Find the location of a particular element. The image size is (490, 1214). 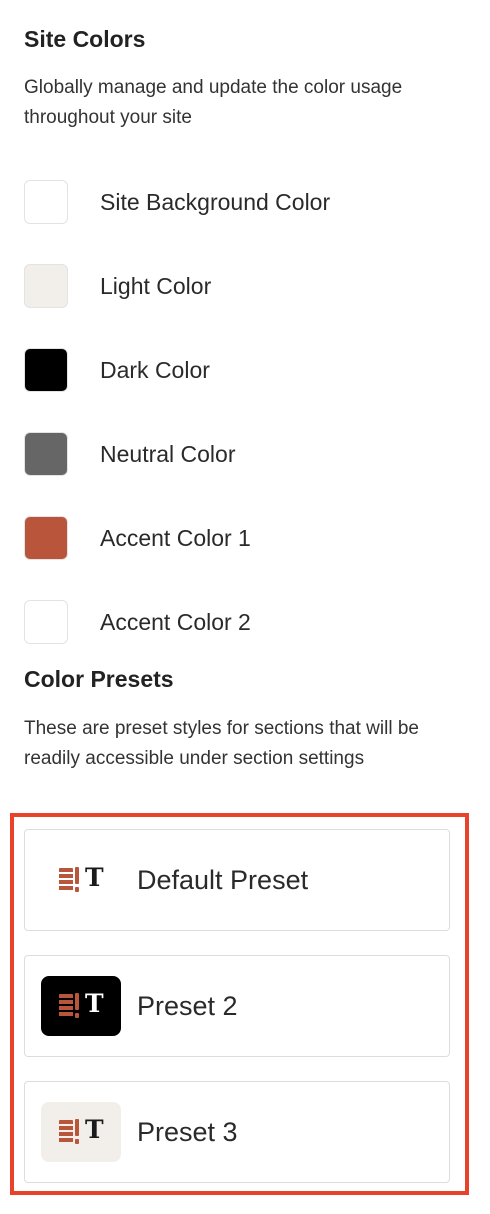

preset-label: Default Preset is located at coordinates (223, 879).